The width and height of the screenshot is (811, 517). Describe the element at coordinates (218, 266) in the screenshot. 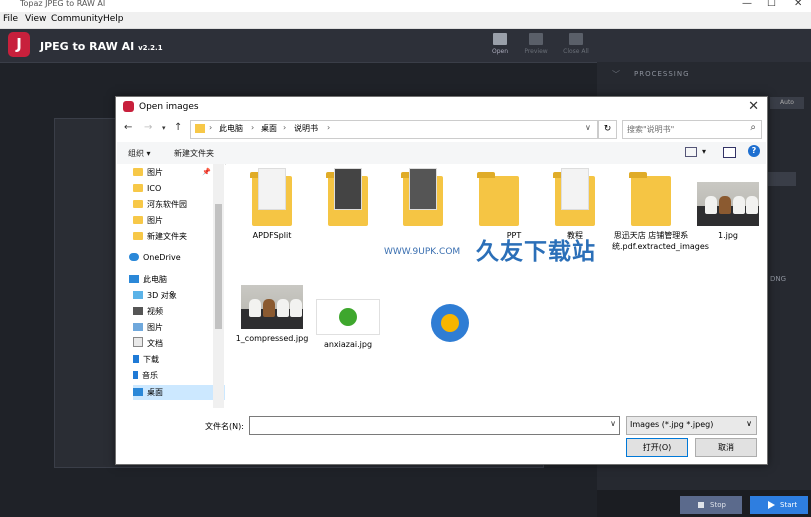

I see `scrollbar-thumb` at that location.